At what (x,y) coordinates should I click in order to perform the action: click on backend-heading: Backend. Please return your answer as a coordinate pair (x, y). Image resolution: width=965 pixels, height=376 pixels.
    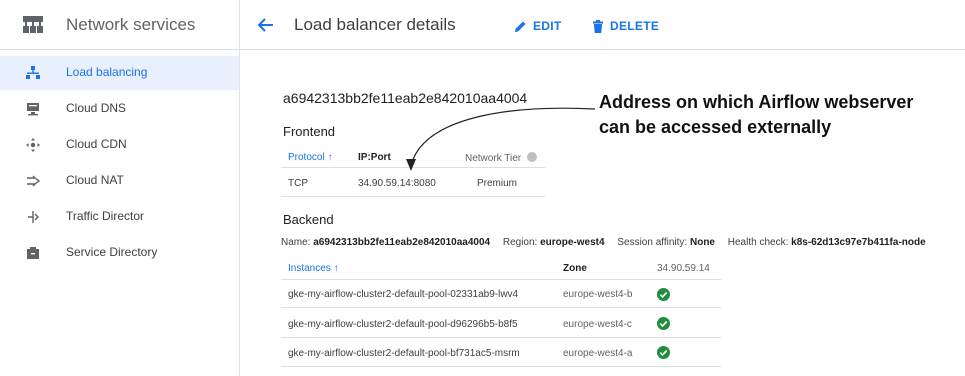
    Looking at the image, I should click on (308, 219).